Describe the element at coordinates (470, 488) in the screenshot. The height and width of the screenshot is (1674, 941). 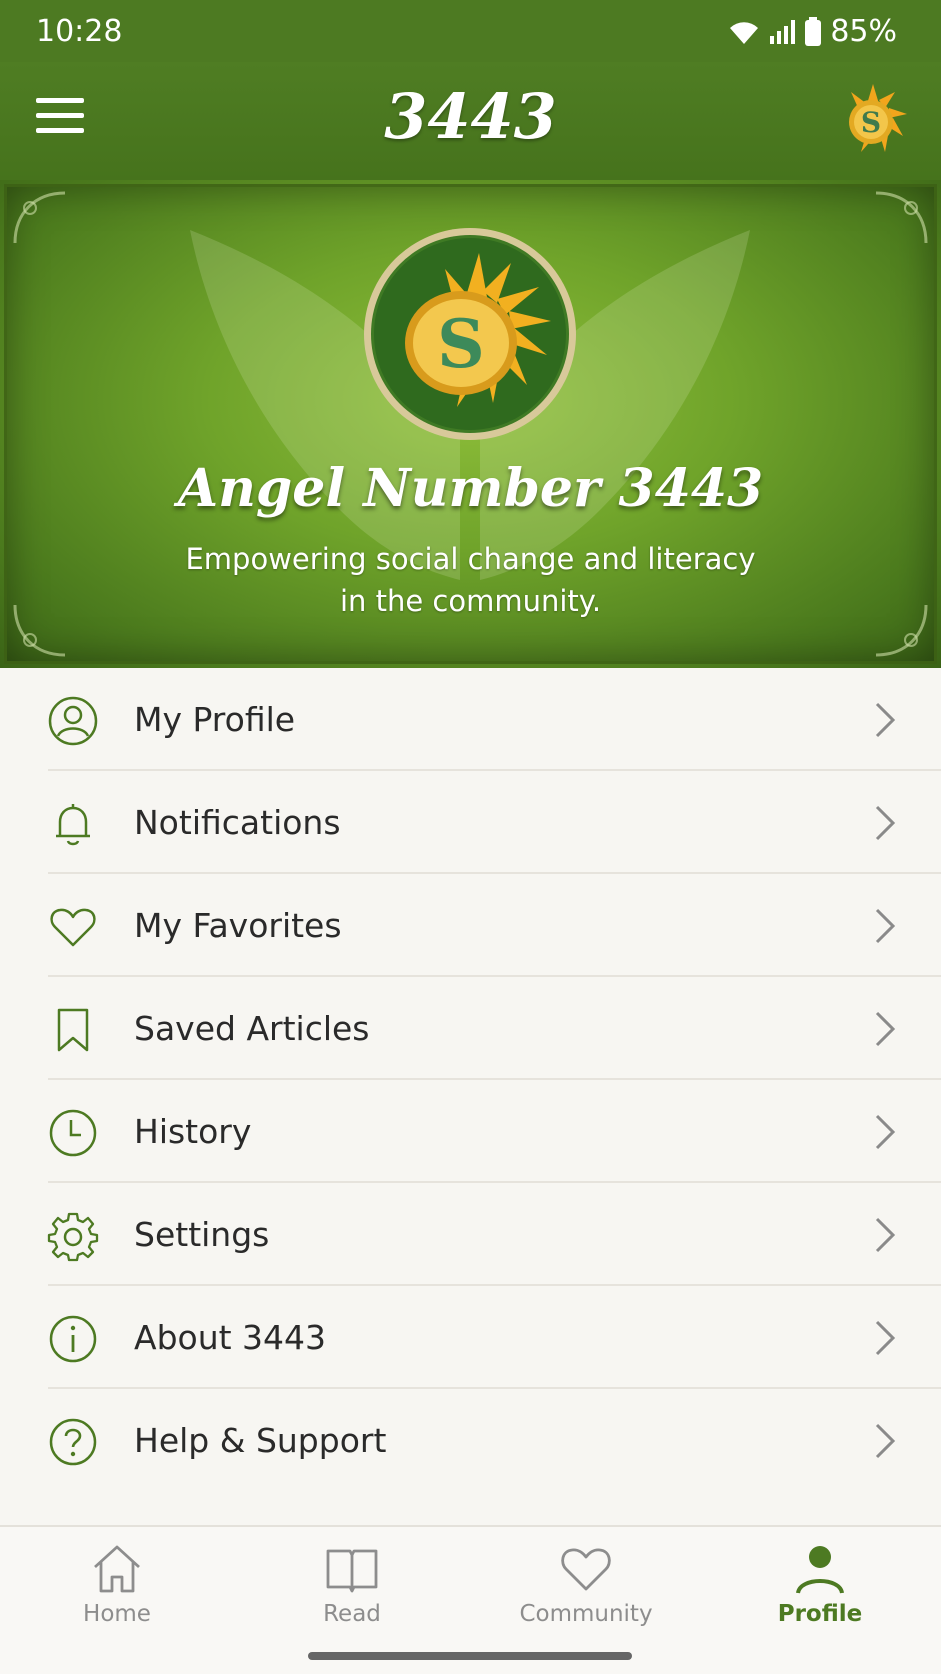
I see `hero-title: Angel Number 3443` at that location.